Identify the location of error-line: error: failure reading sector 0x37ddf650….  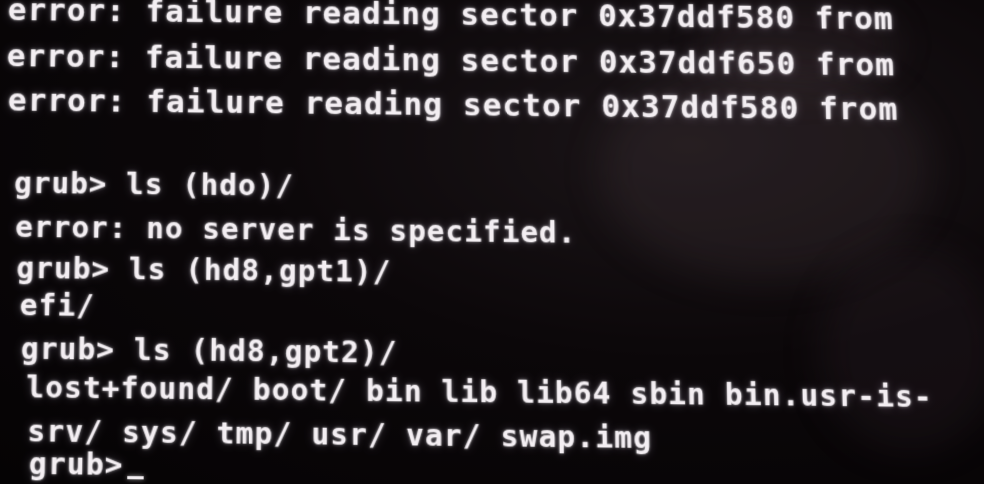
(451, 61).